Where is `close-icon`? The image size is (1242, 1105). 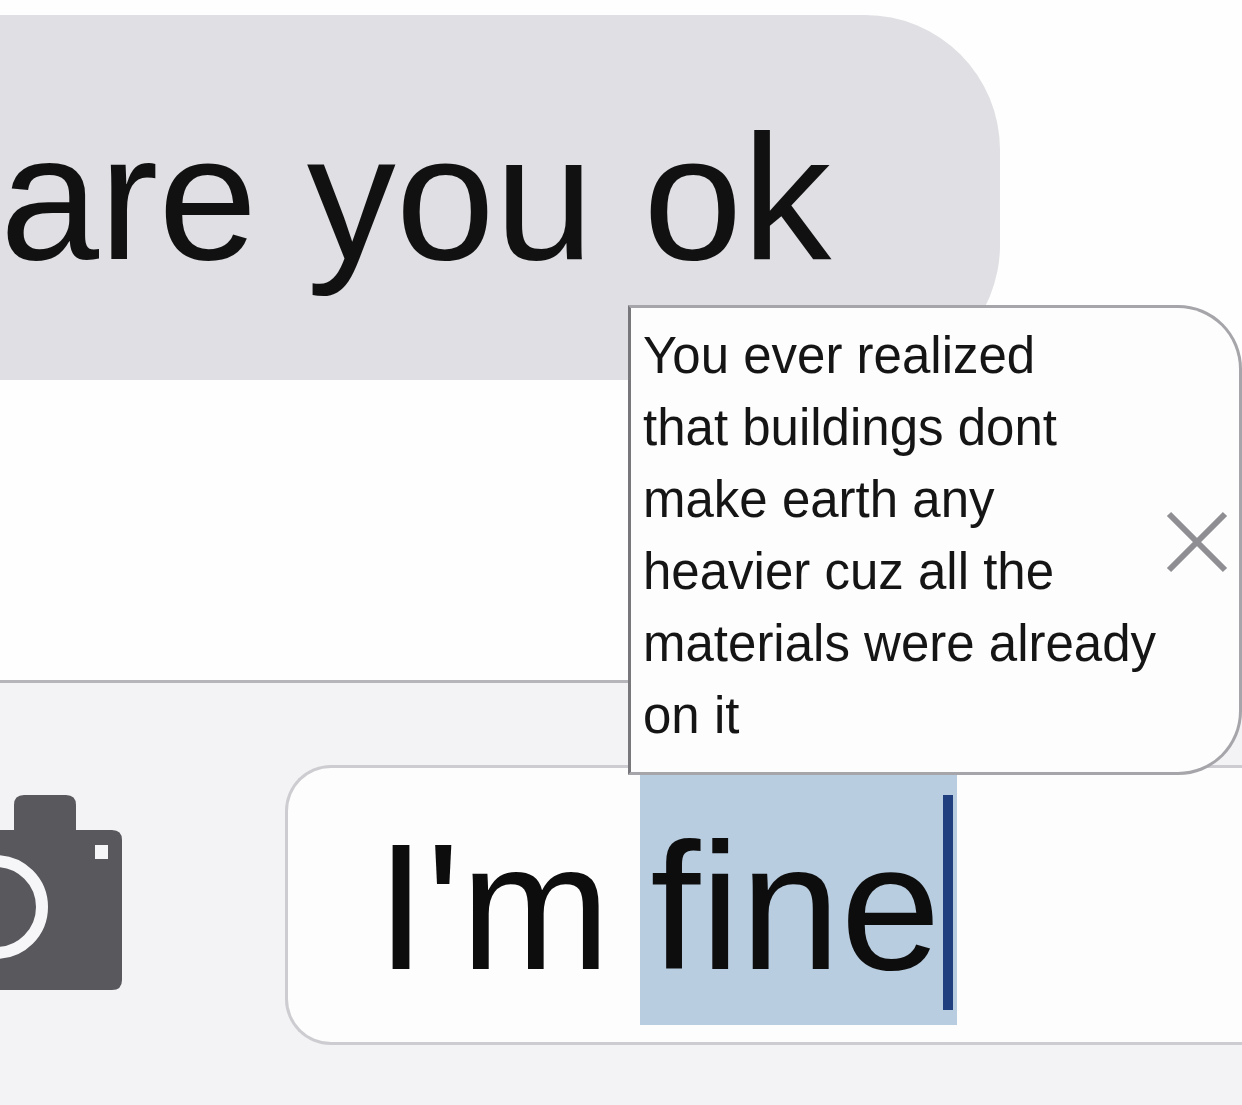
close-icon is located at coordinates (1197, 542).